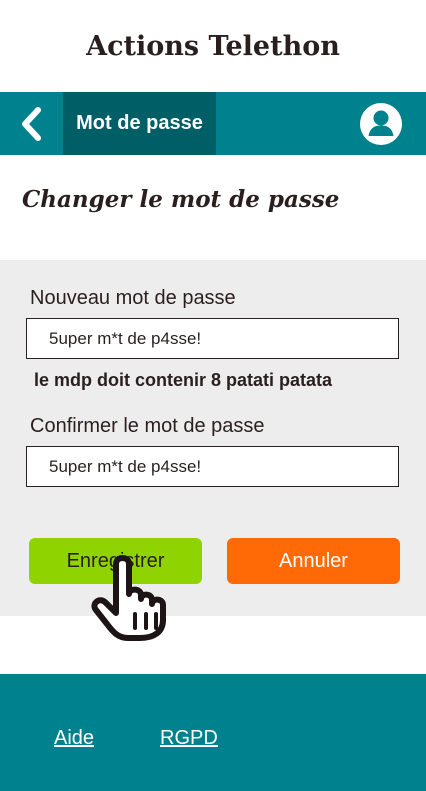 The height and width of the screenshot is (791, 426). I want to click on app-title: Actions Telethon, so click(213, 46).